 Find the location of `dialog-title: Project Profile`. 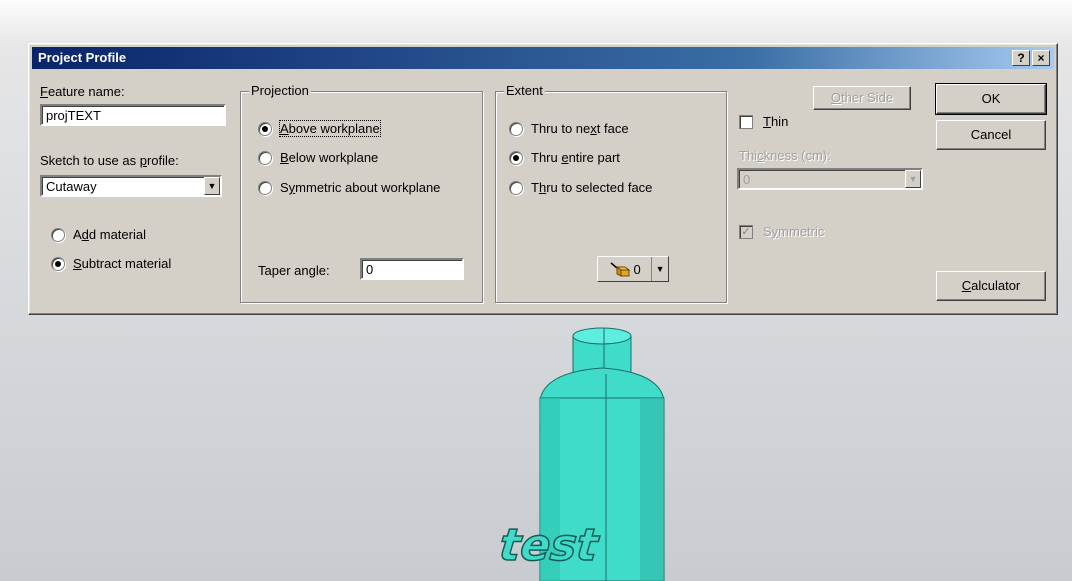

dialog-title: Project Profile is located at coordinates (82, 57).